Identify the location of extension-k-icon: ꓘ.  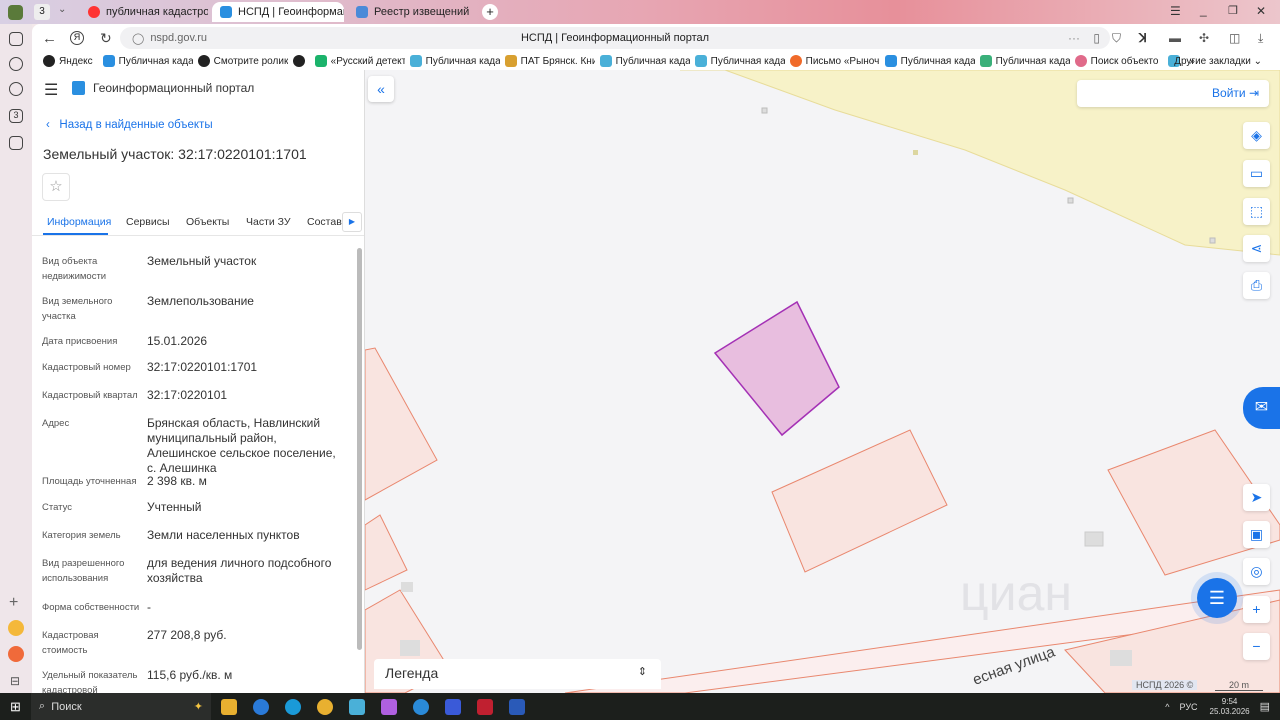
(1143, 38).